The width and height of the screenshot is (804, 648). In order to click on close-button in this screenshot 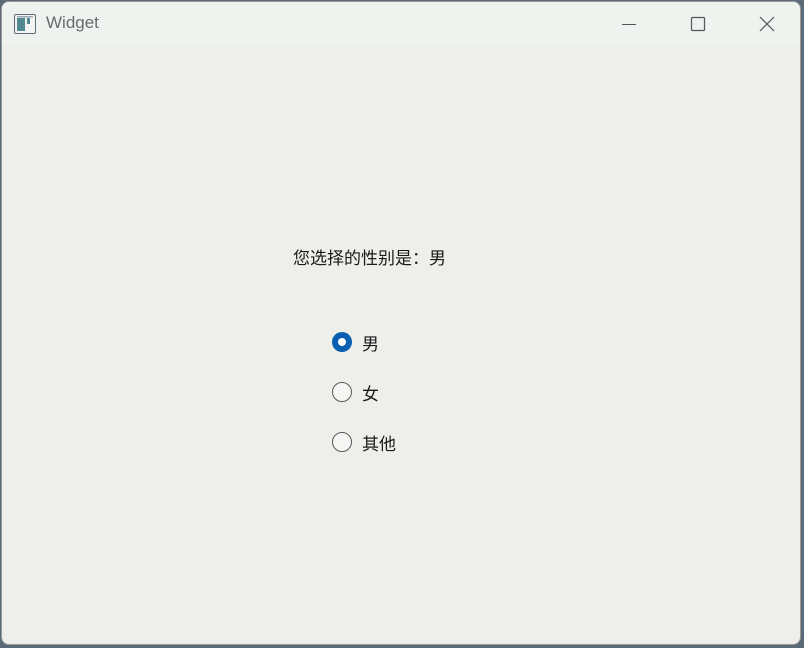, I will do `click(766, 24)`.